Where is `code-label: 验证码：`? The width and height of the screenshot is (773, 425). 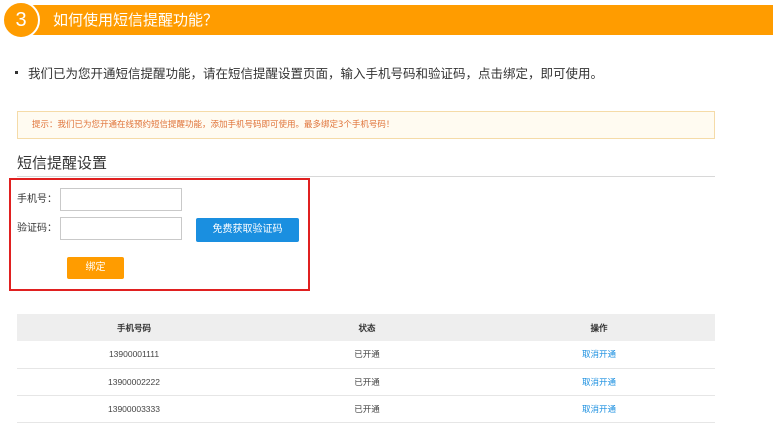
code-label: 验证码： is located at coordinates (37, 228).